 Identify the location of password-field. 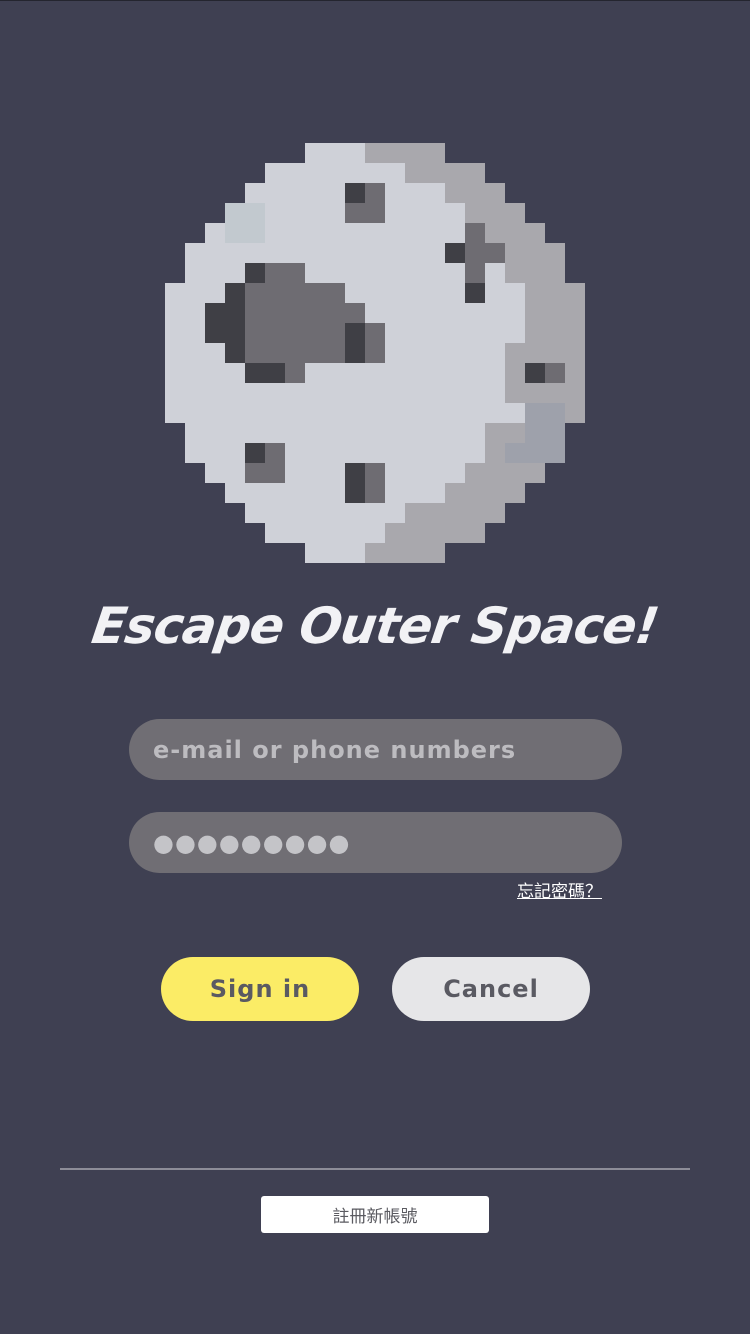
(375, 842).